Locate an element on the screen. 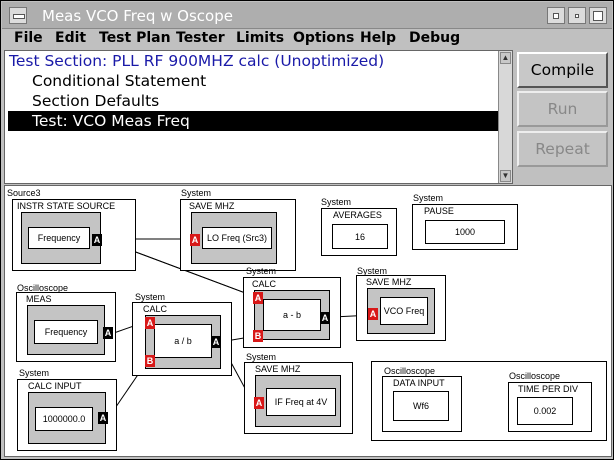  block-body: IF Freq at 4V is located at coordinates (298, 401).